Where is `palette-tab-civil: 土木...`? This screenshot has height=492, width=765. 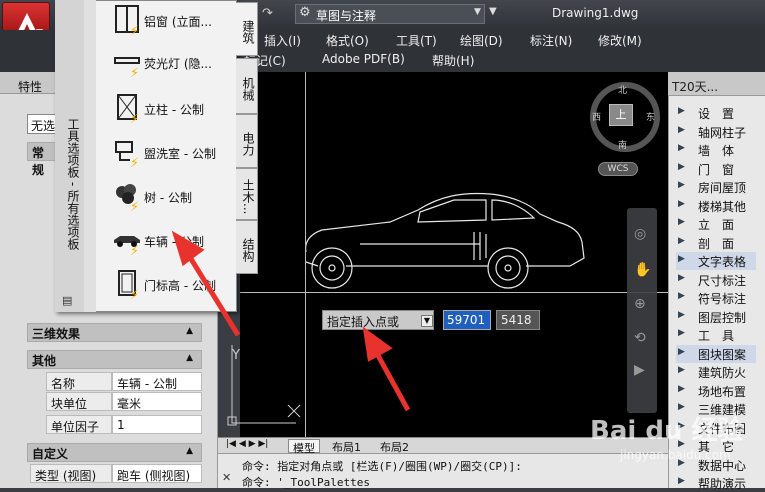
palette-tab-civil: 土木... is located at coordinates (247, 194).